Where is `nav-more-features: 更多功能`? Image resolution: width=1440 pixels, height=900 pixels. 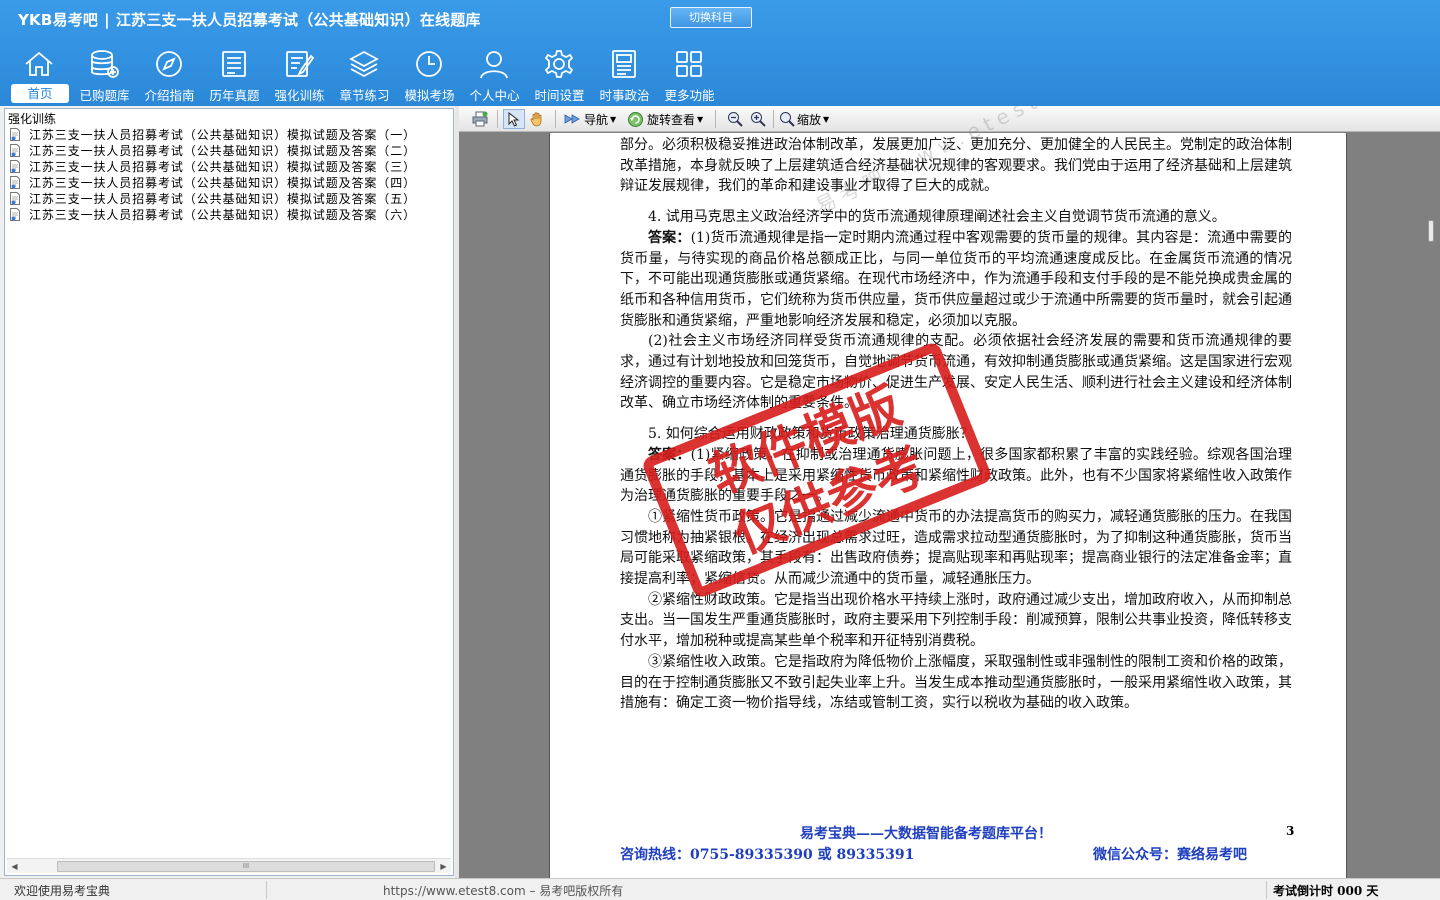 nav-more-features: 更多功能 is located at coordinates (689, 75).